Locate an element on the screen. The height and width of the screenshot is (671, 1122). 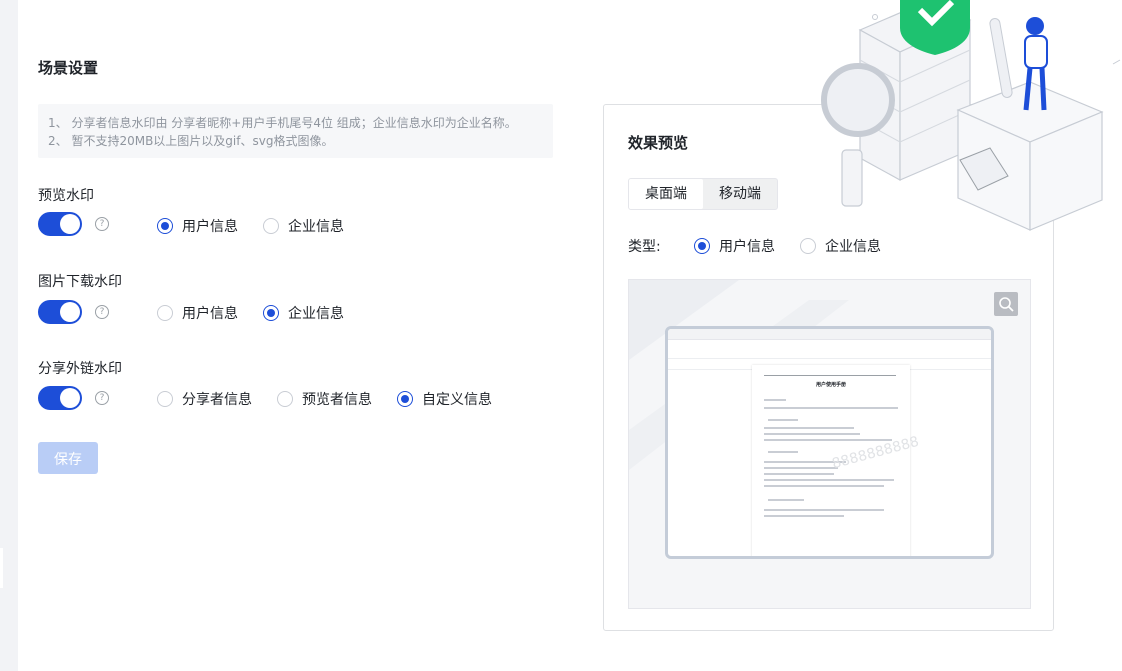
download-watermark-toggle is located at coordinates (60, 312).